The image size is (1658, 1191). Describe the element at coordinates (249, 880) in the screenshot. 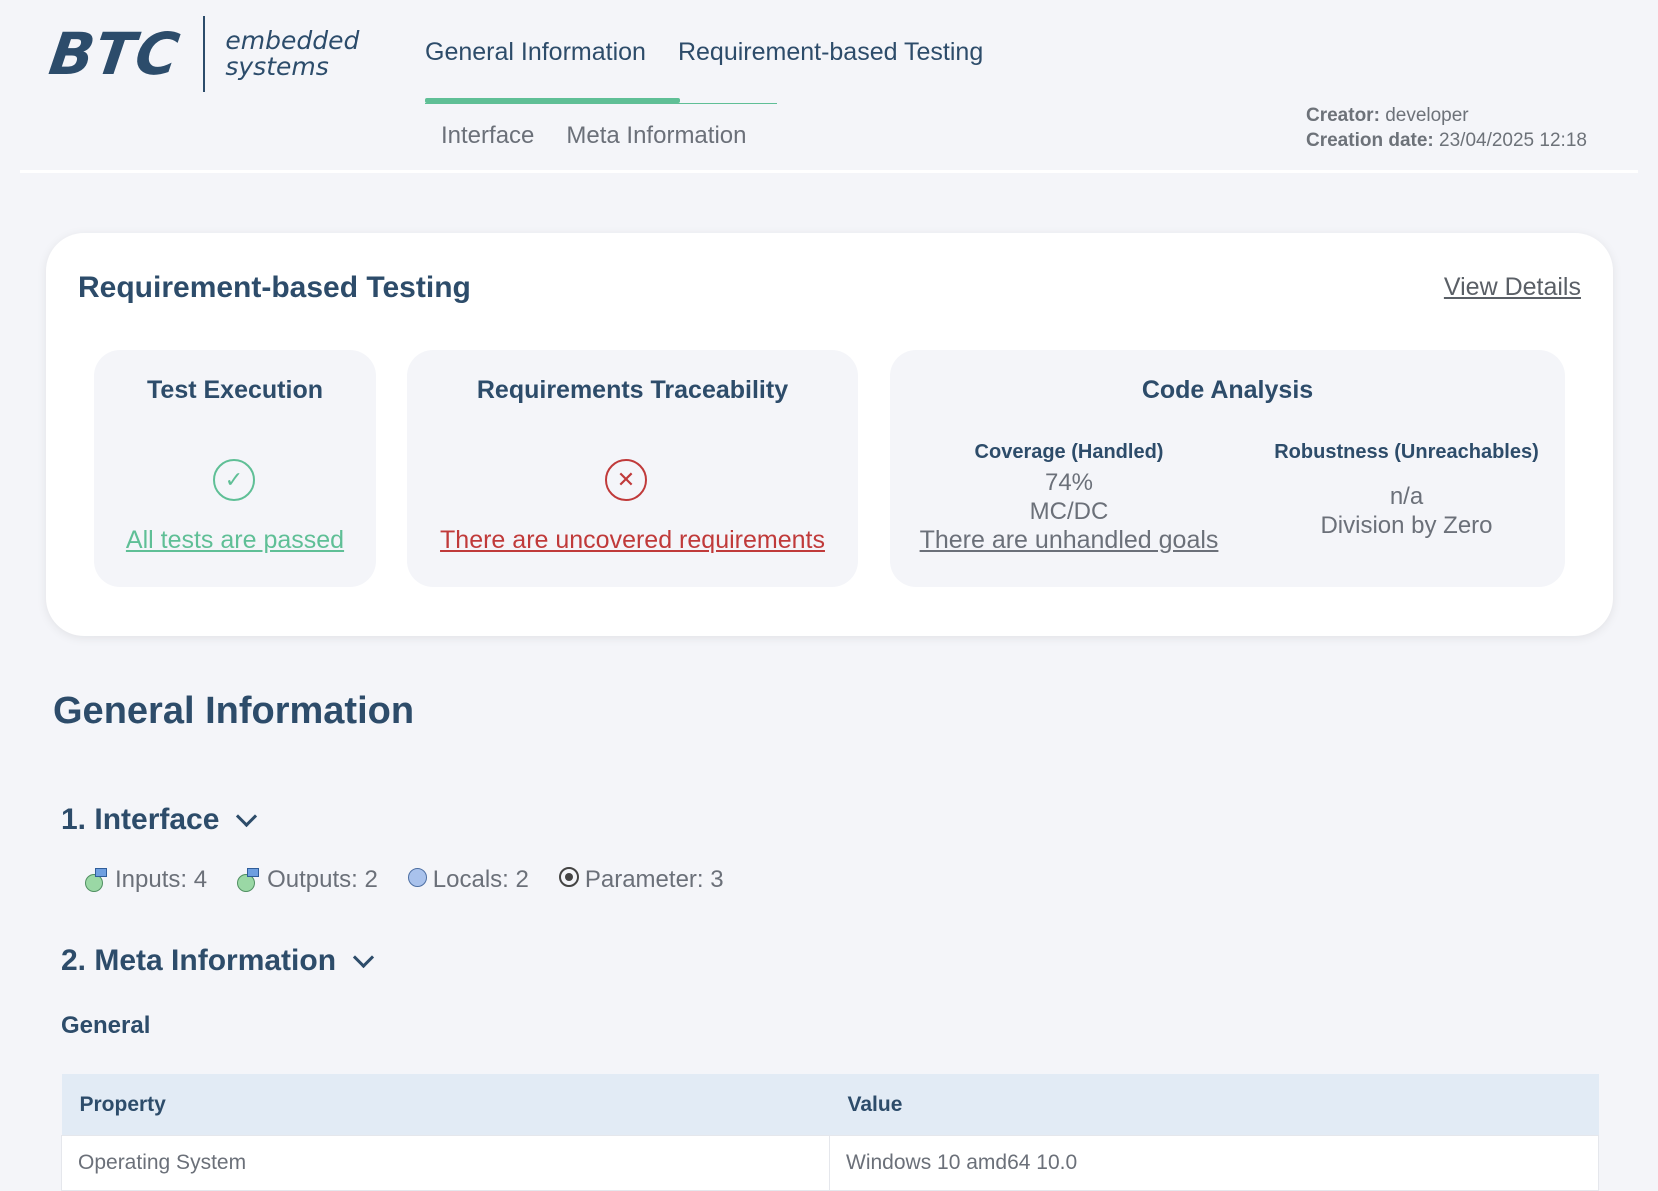

I see `output-icon` at that location.